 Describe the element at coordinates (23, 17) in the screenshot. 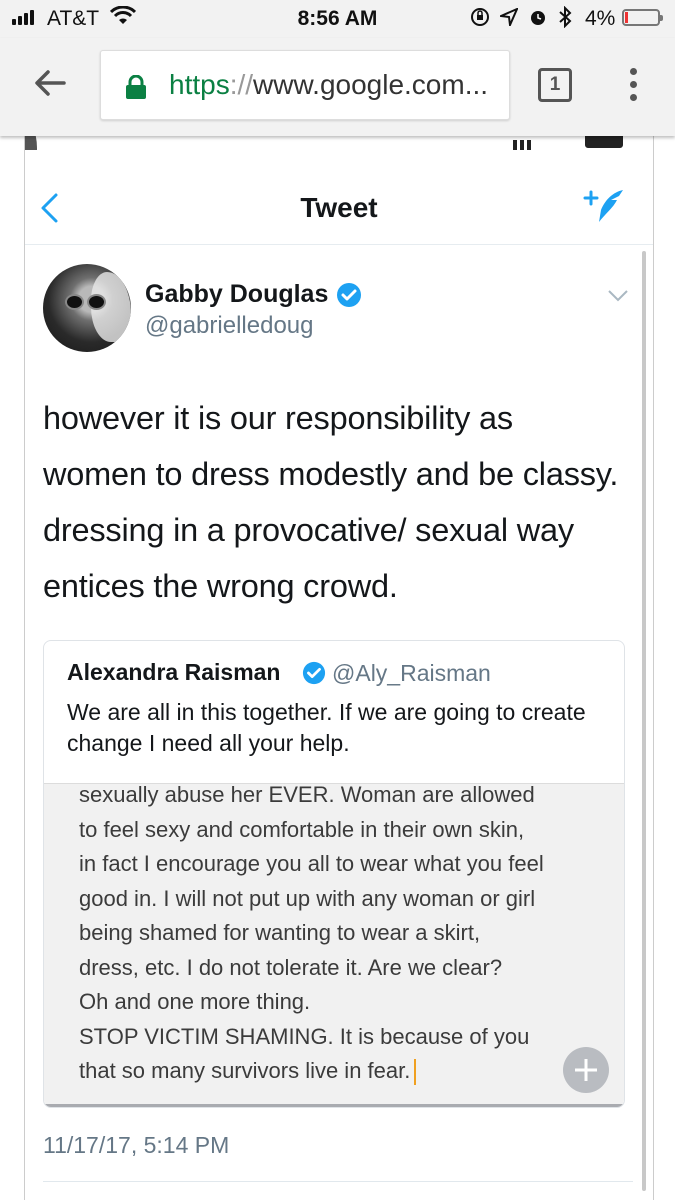

I see `signal-icon` at that location.